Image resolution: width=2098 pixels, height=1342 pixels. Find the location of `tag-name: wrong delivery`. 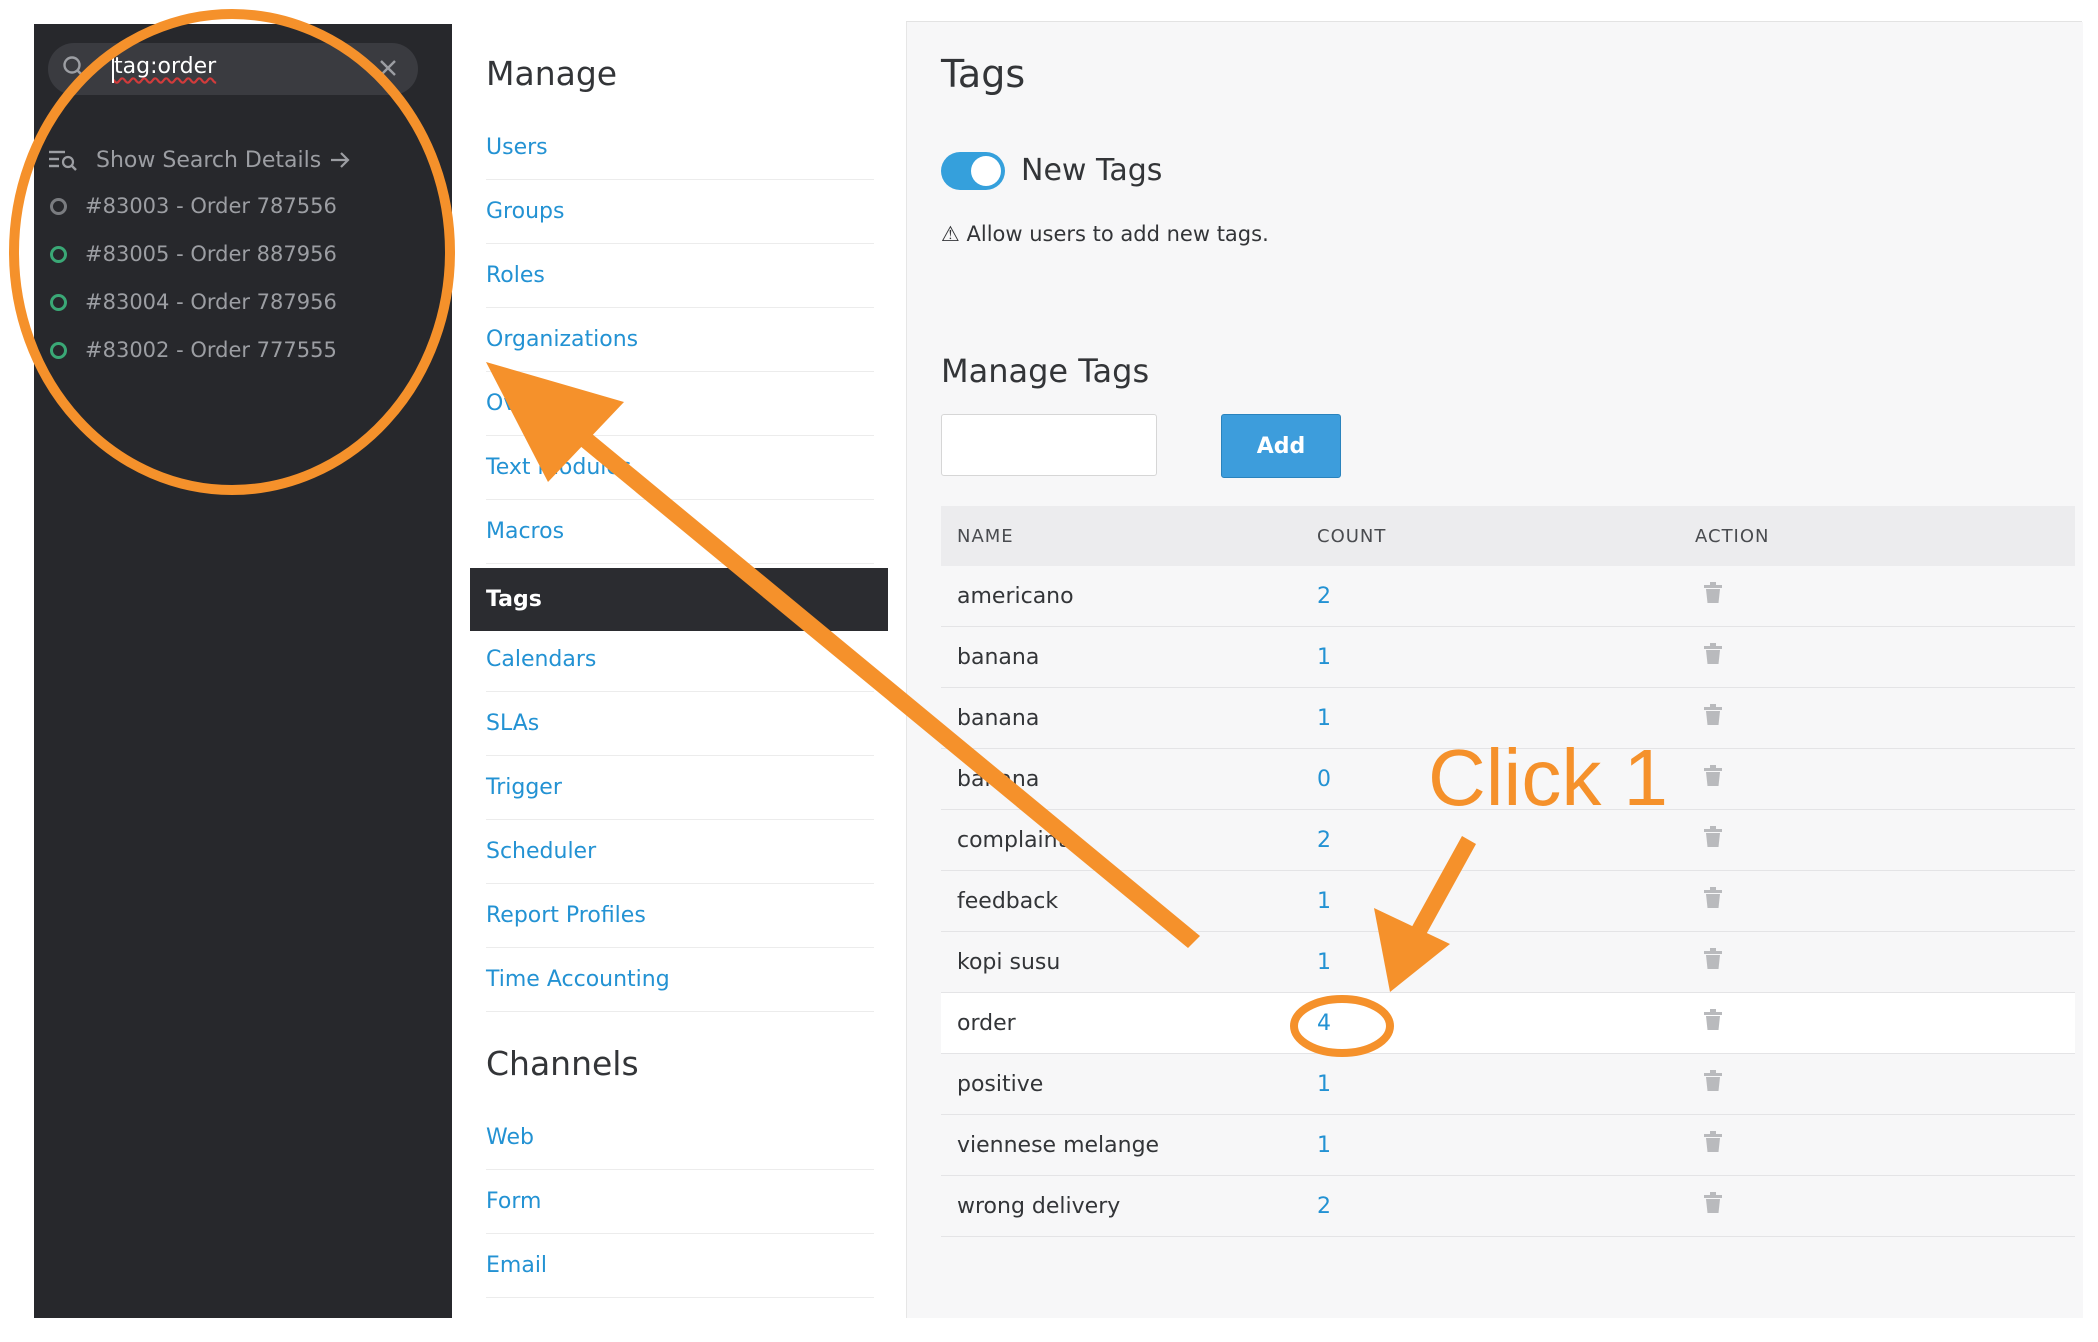

tag-name: wrong delivery is located at coordinates (1039, 1206).